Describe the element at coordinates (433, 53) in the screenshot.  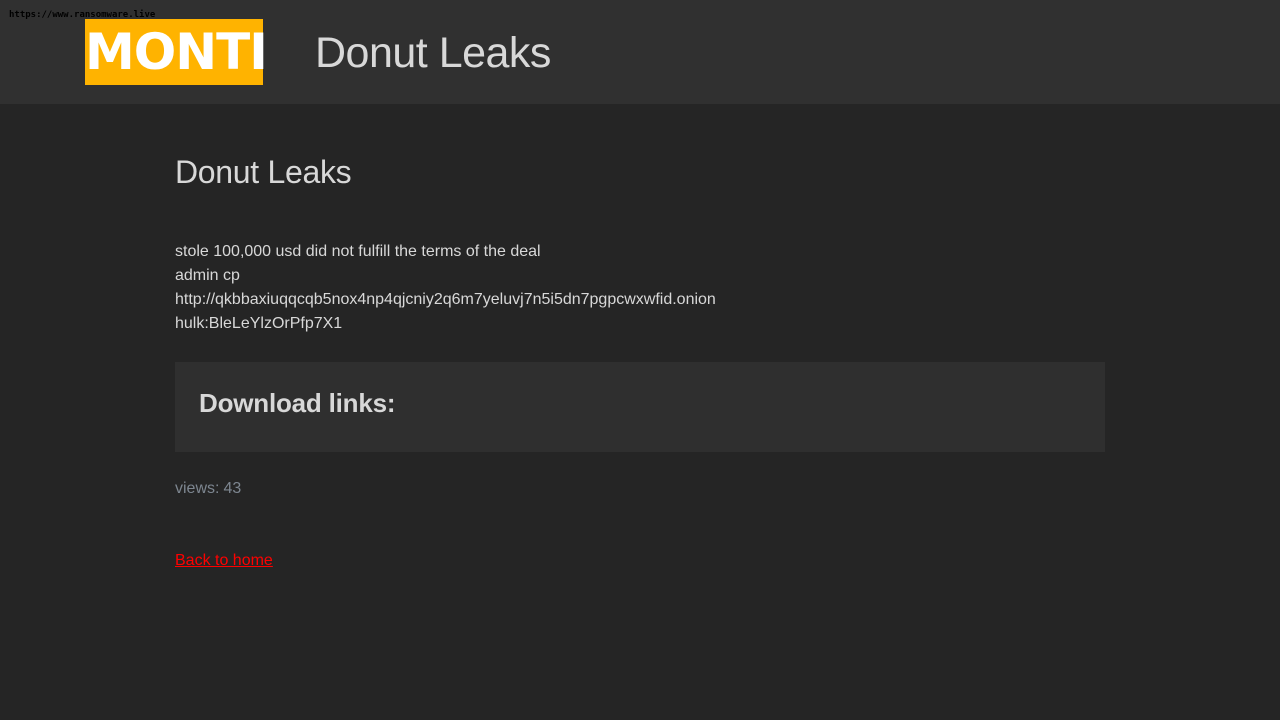
I see `site-title: Donut Leaks` at that location.